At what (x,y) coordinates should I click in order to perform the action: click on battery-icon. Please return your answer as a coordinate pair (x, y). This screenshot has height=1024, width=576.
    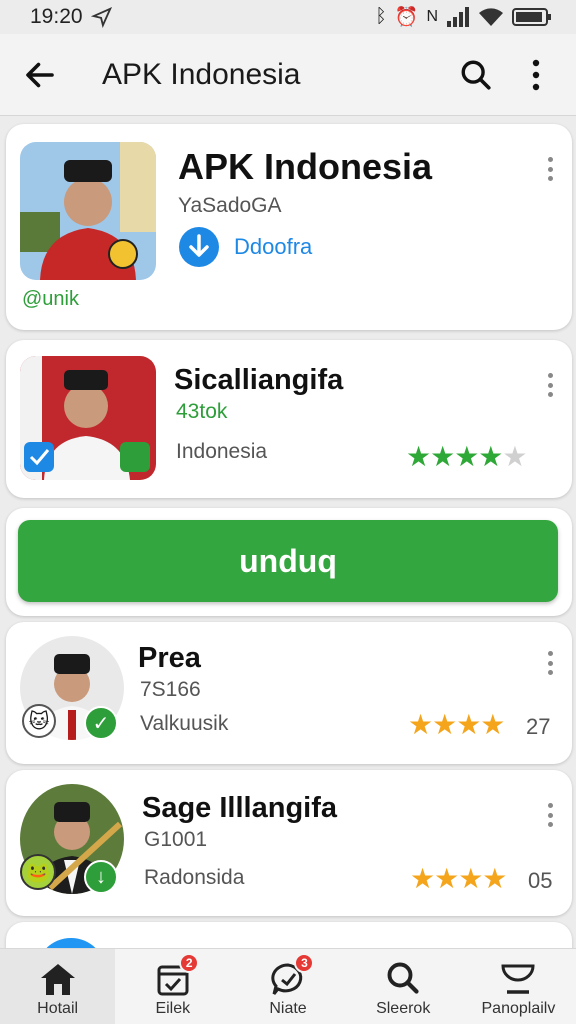
    Looking at the image, I should click on (531, 17).